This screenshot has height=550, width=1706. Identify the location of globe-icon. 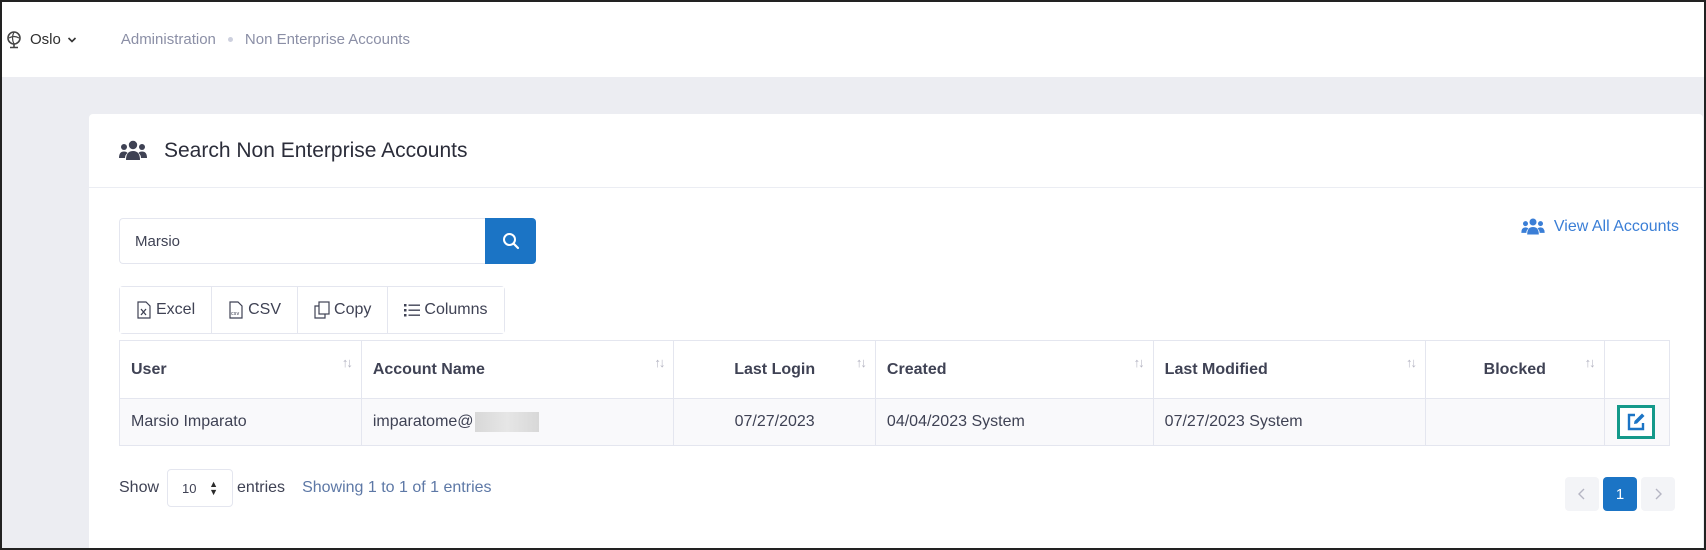
(14, 39).